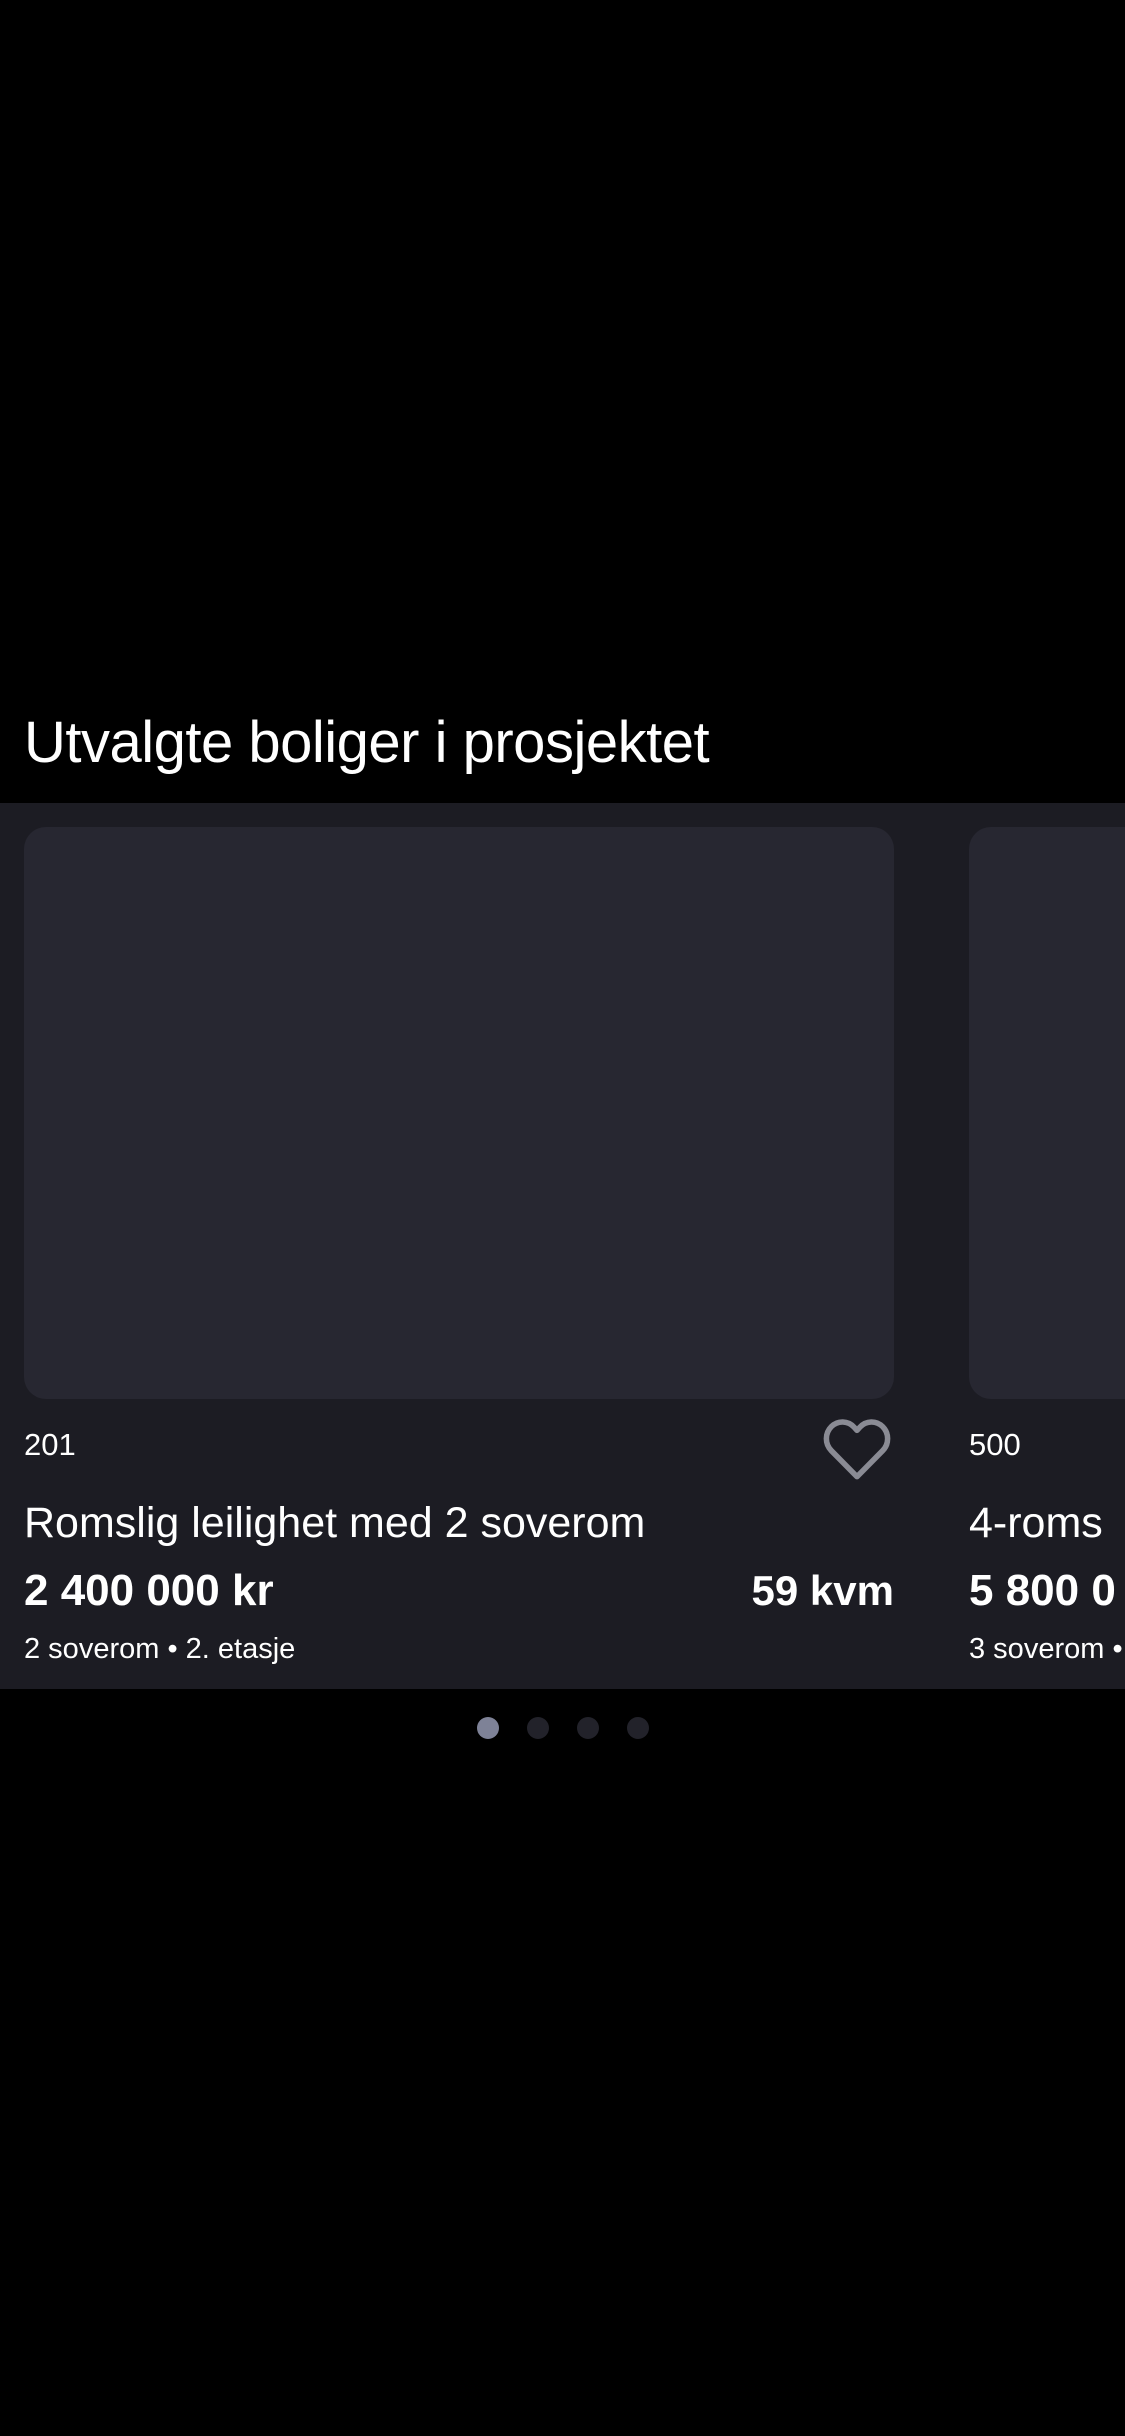 The image size is (1125, 2436). What do you see at coordinates (1042, 1590) in the screenshot?
I see `listing-price: 5 800 0` at bounding box center [1042, 1590].